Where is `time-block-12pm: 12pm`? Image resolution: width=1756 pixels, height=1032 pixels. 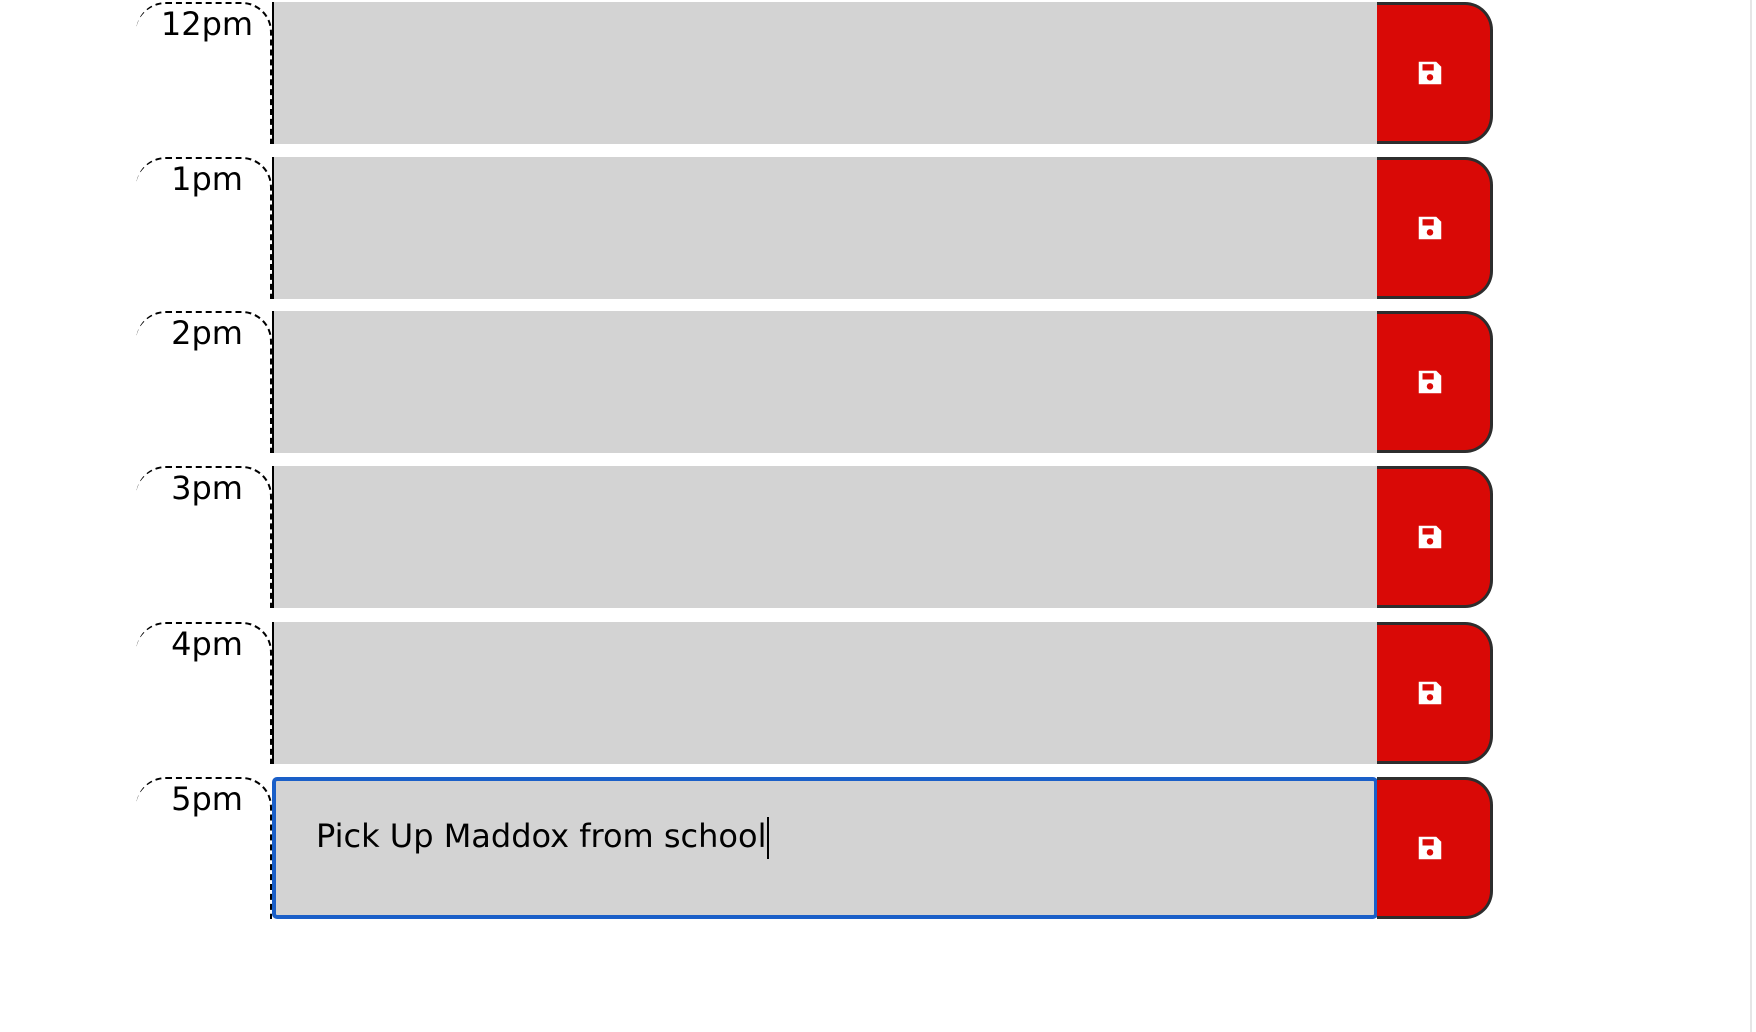 time-block-12pm: 12pm is located at coordinates (750, 76).